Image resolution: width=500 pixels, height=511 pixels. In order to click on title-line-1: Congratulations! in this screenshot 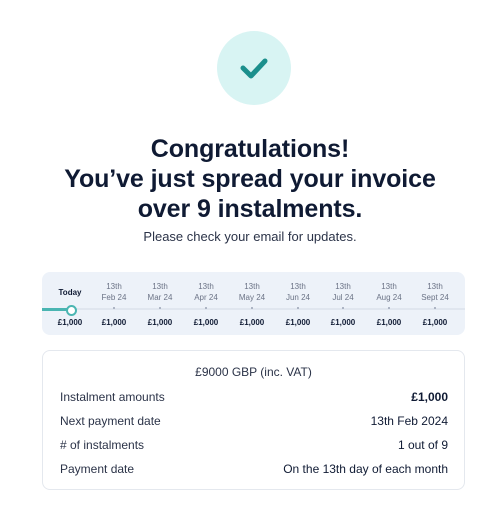, I will do `click(250, 149)`.